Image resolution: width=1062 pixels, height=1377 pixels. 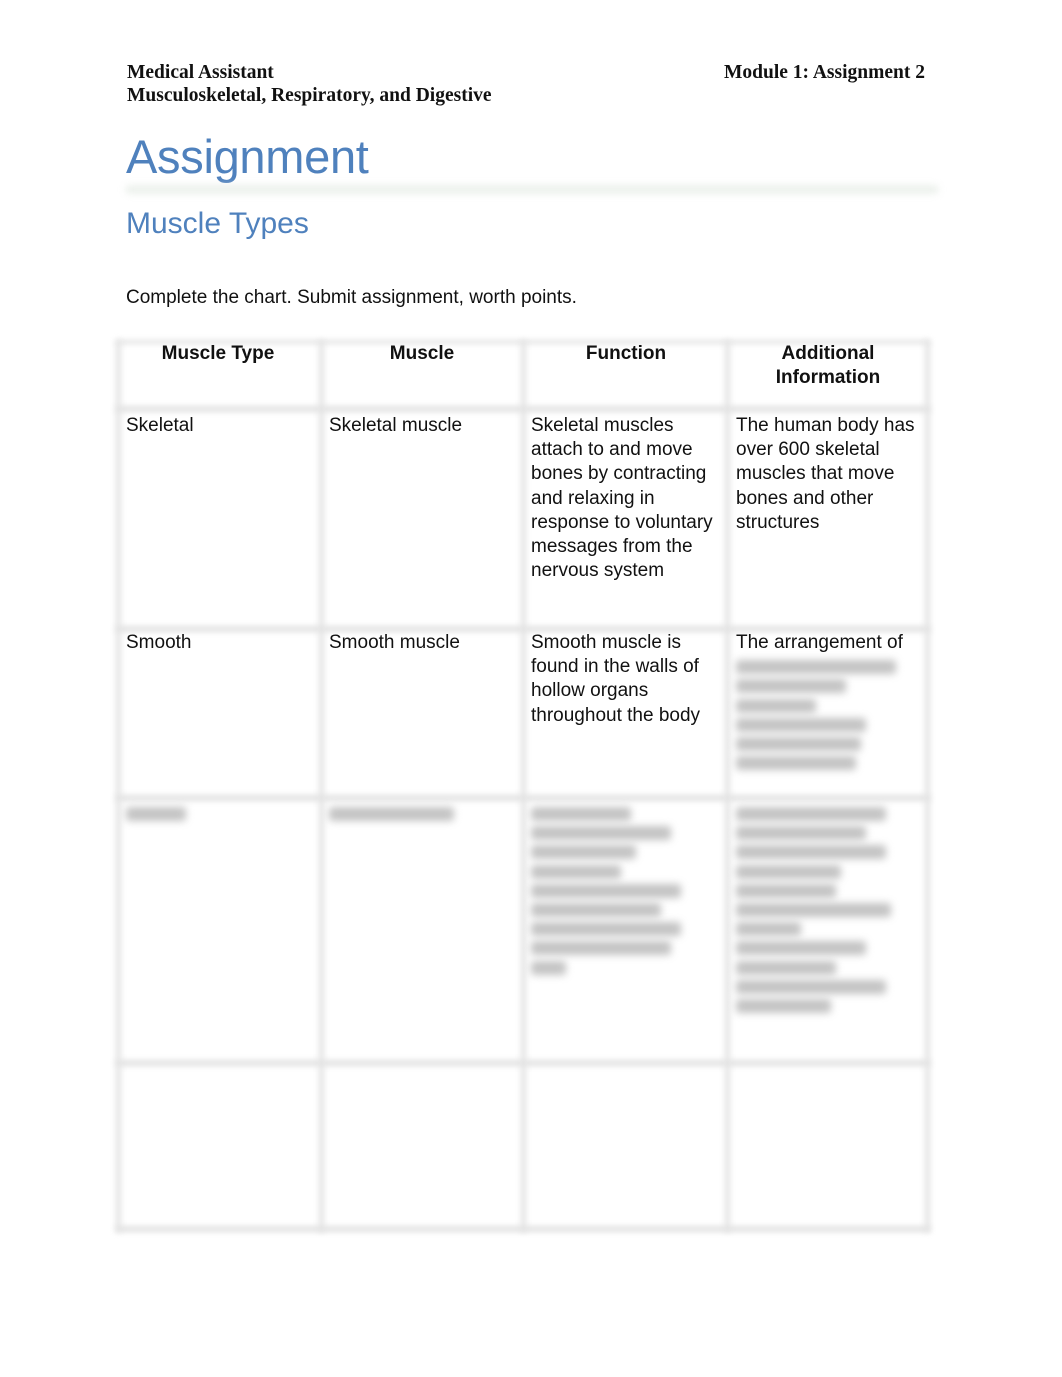 I want to click on cell-function-empty, so click(x=626, y=1142).